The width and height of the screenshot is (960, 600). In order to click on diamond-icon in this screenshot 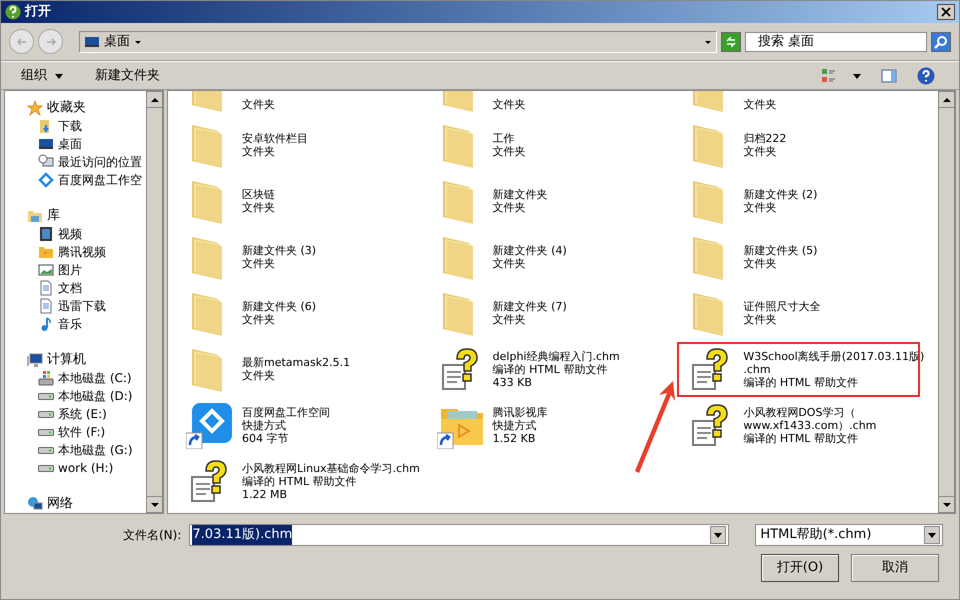, I will do `click(46, 180)`.